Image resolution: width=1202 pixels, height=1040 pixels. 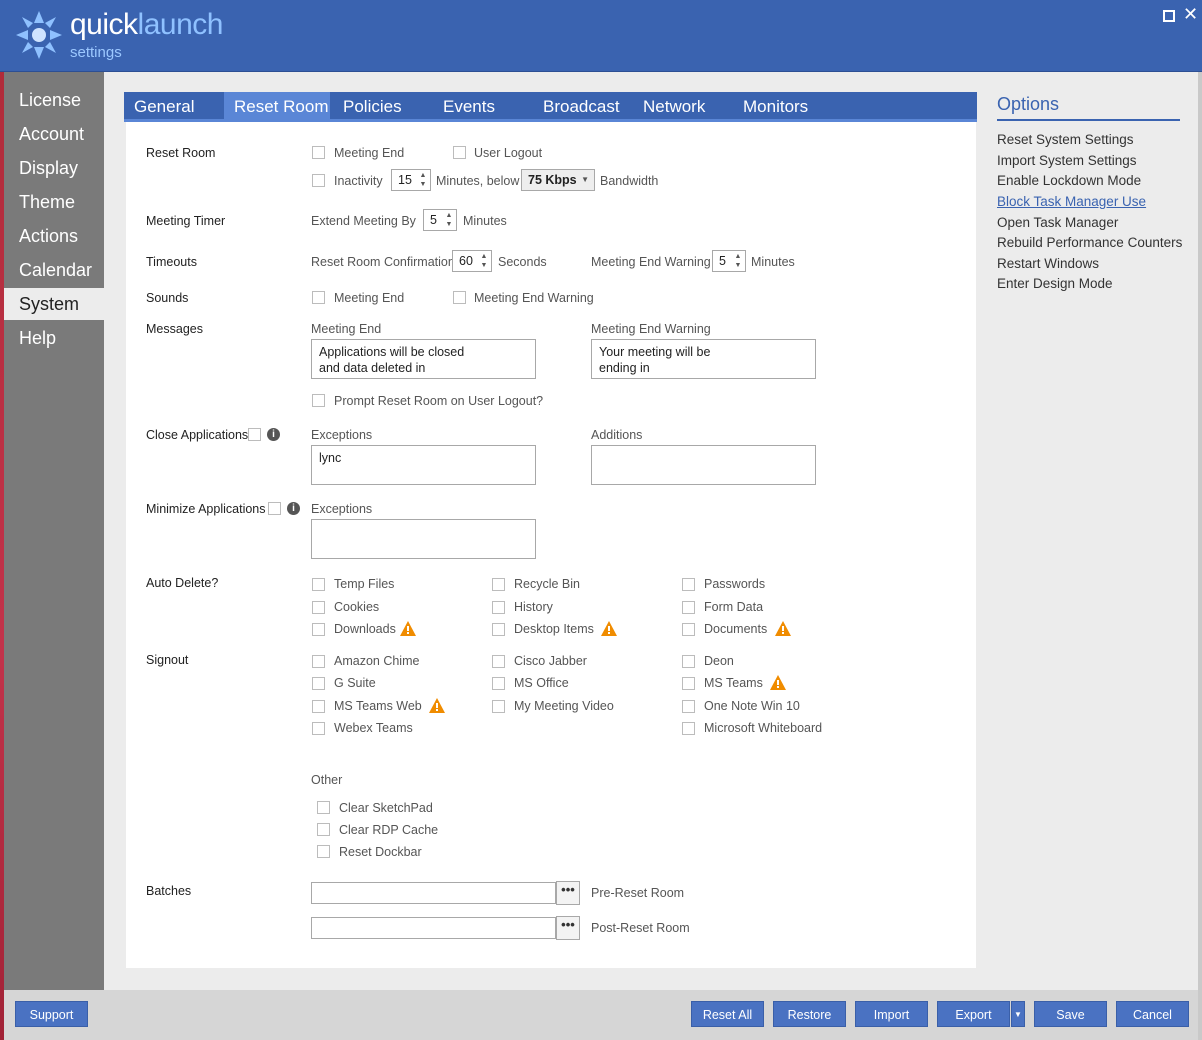 What do you see at coordinates (1190, 14) in the screenshot?
I see `close-icon: ✕` at bounding box center [1190, 14].